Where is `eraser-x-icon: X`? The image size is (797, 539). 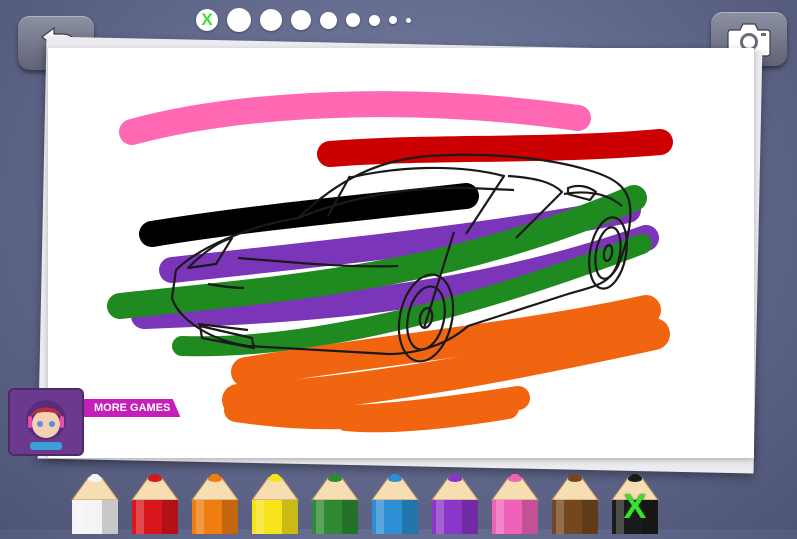
eraser-x-icon: X is located at coordinates (207, 19).